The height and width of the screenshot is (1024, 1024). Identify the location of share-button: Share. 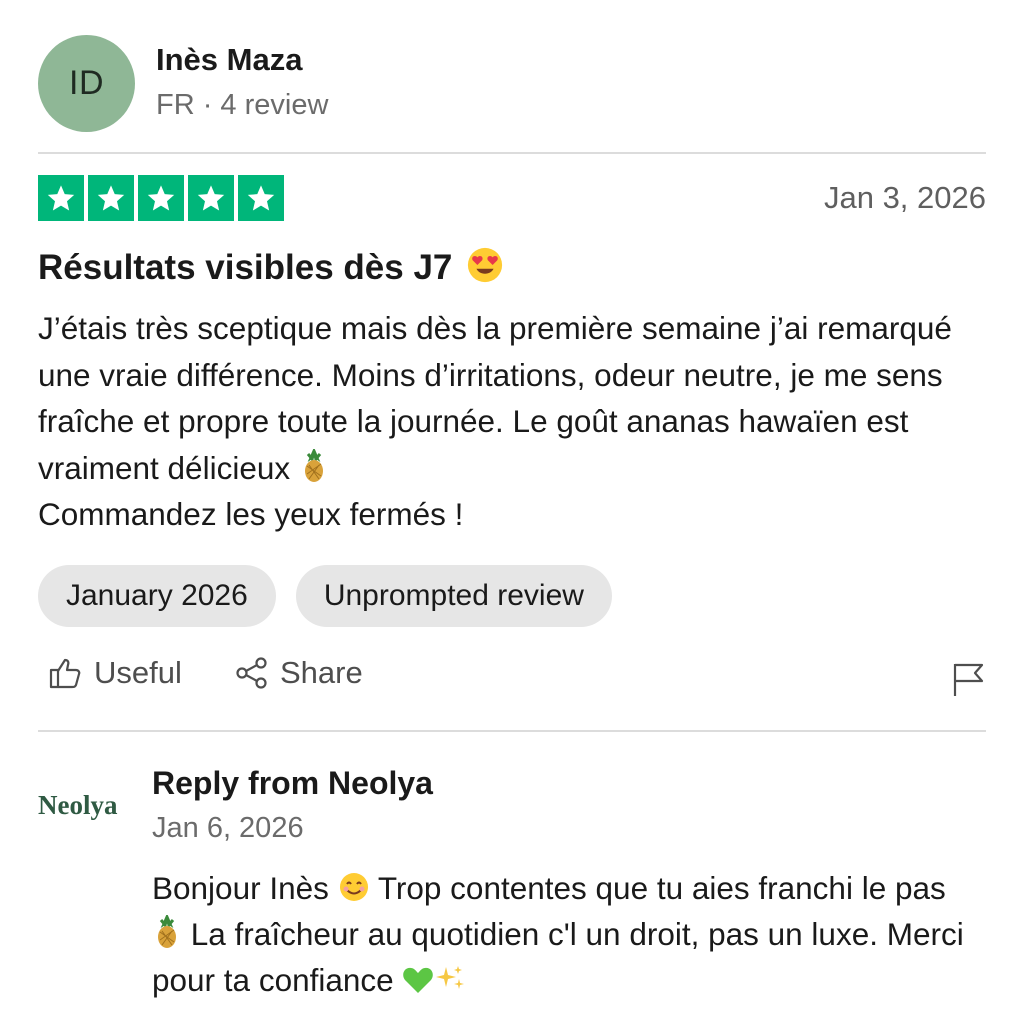
(298, 673).